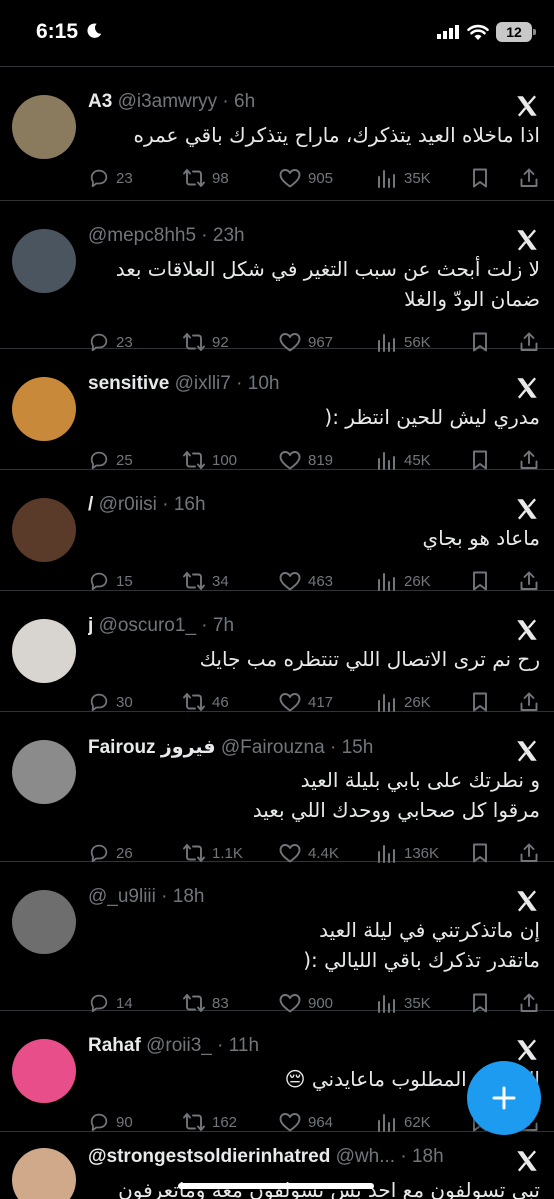 The width and height of the screenshot is (554, 1199). Describe the element at coordinates (142, 235) in the screenshot. I see `user-handle: @mepc8hh5` at that location.